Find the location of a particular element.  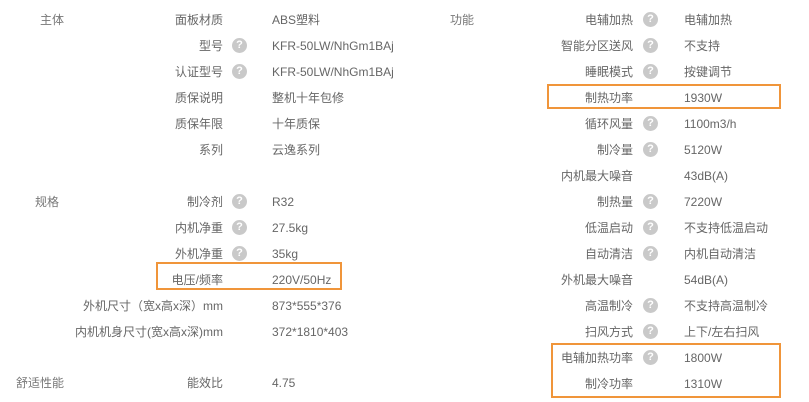

spec-label: 质保说明 is located at coordinates (198, 98).